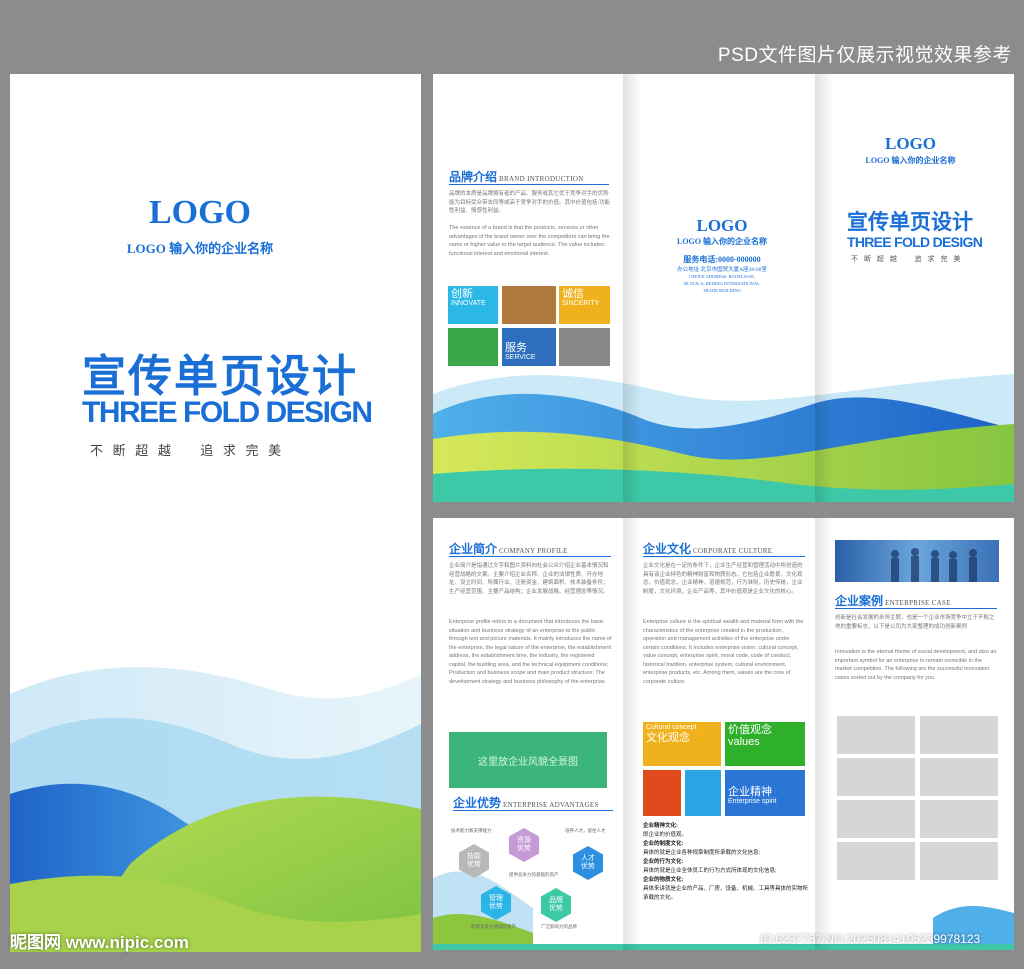 The width and height of the screenshot is (1024, 969). I want to click on advantage-skill-hexagon: 技能 优势, so click(474, 861).